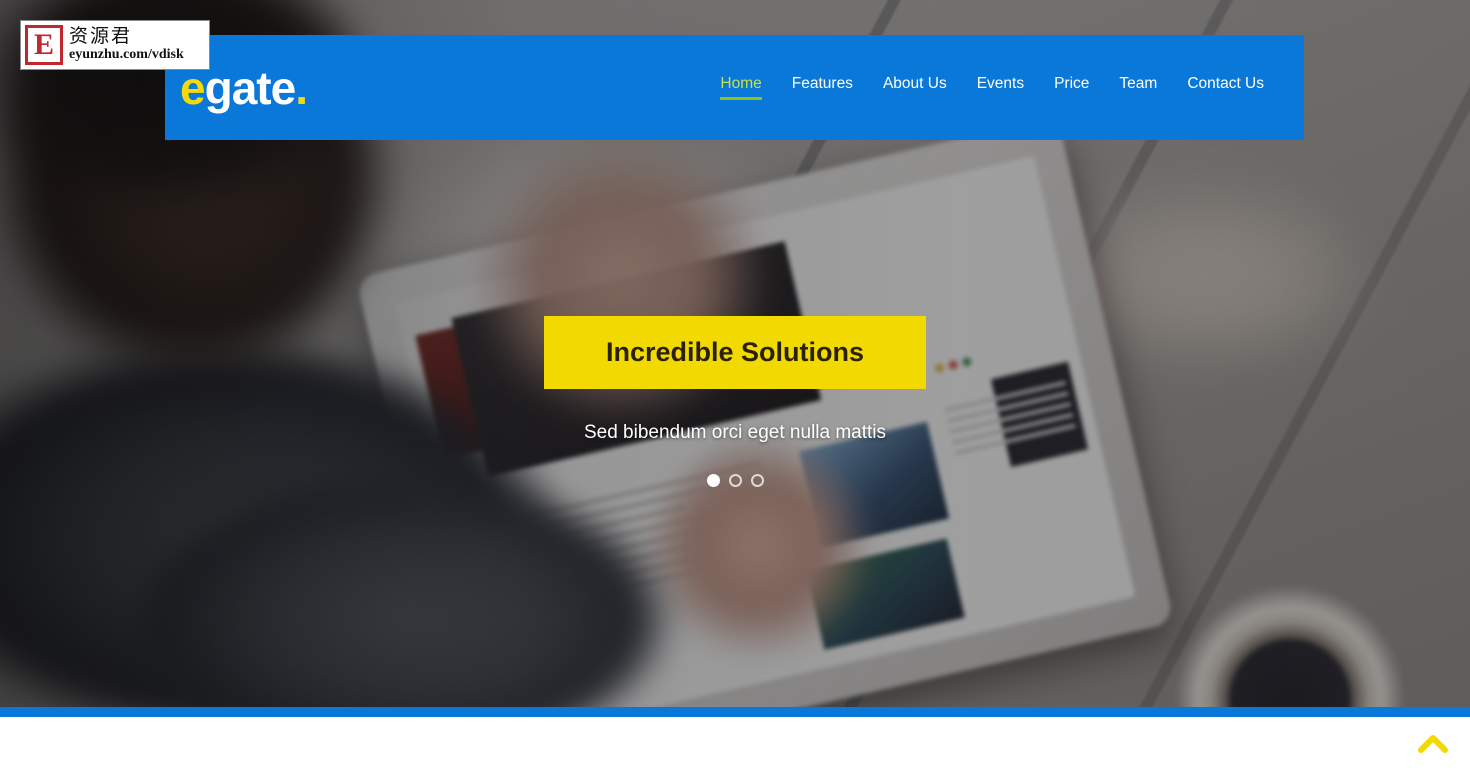  Describe the element at coordinates (1225, 87) in the screenshot. I see `nav-item-contact-us: Contact Us` at that location.